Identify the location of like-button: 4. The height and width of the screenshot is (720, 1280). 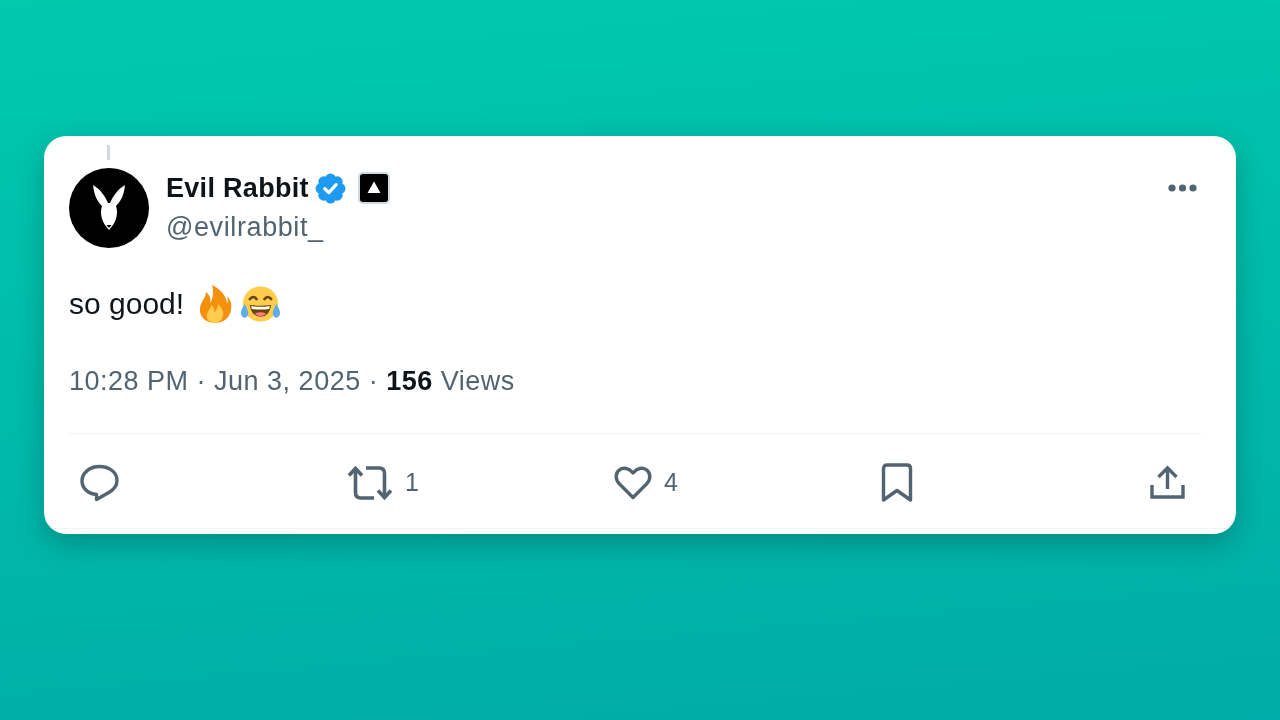
(646, 482).